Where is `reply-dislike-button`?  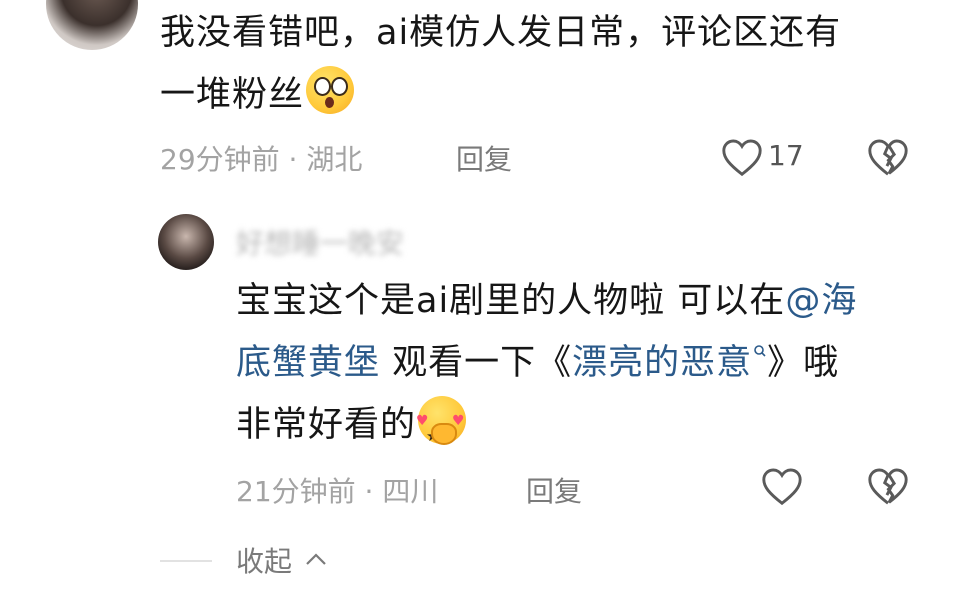
reply-dislike-button is located at coordinates (888, 486).